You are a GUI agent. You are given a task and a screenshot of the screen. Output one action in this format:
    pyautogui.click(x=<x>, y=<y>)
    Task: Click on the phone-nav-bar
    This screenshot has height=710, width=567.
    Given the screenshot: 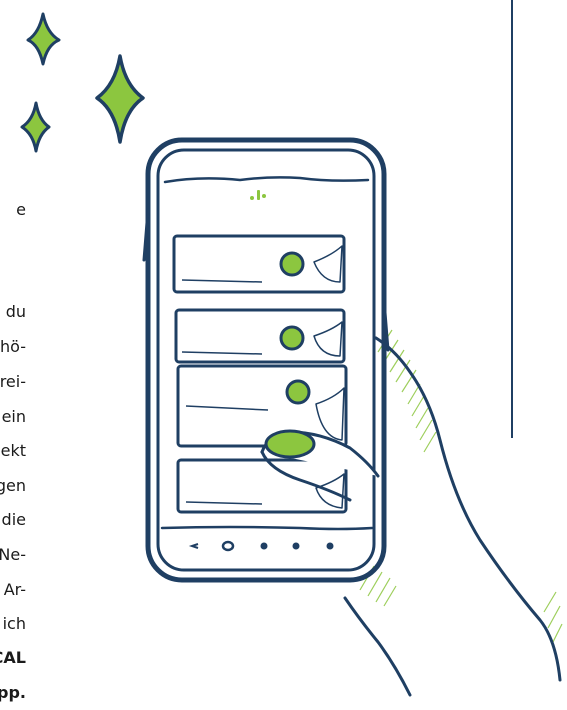 What is the action you would take?
    pyautogui.click(x=261, y=546)
    